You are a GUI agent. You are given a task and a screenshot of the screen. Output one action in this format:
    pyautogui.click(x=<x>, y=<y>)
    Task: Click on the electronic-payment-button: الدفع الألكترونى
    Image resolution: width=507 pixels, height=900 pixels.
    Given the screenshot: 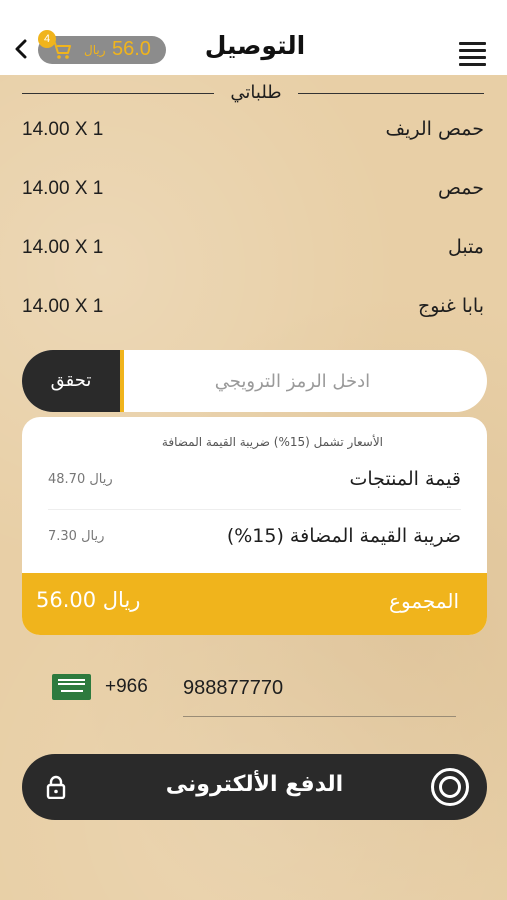 What is the action you would take?
    pyautogui.click(x=254, y=787)
    